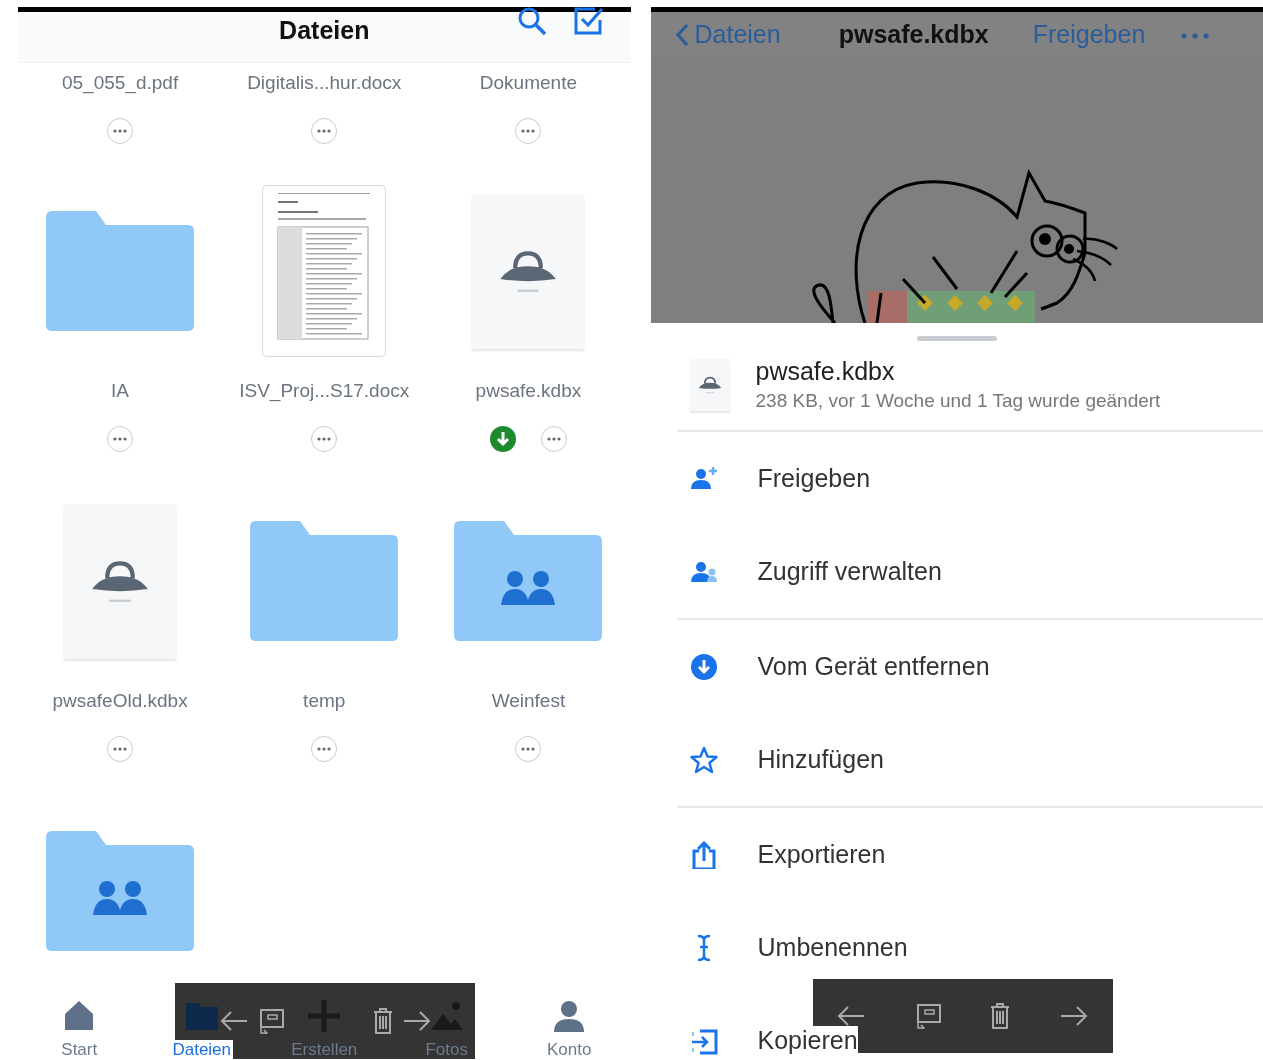 This screenshot has width=1263, height=1060. I want to click on menu-item: Exportieren, so click(969, 854).